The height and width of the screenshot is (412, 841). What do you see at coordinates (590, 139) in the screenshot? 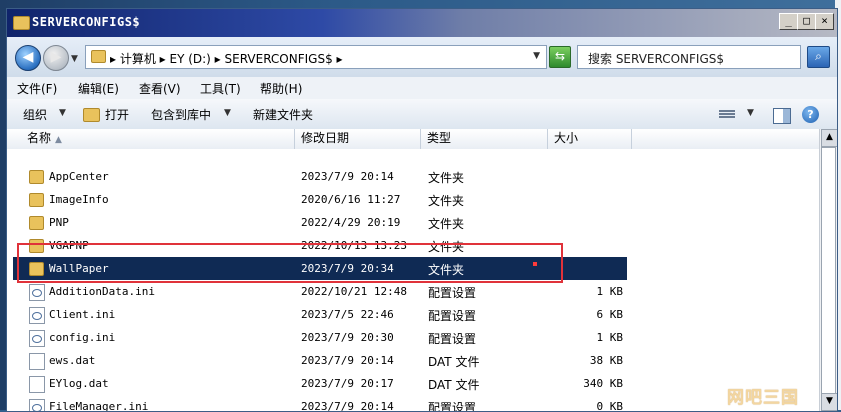
I see `column-size: 大小` at bounding box center [590, 139].